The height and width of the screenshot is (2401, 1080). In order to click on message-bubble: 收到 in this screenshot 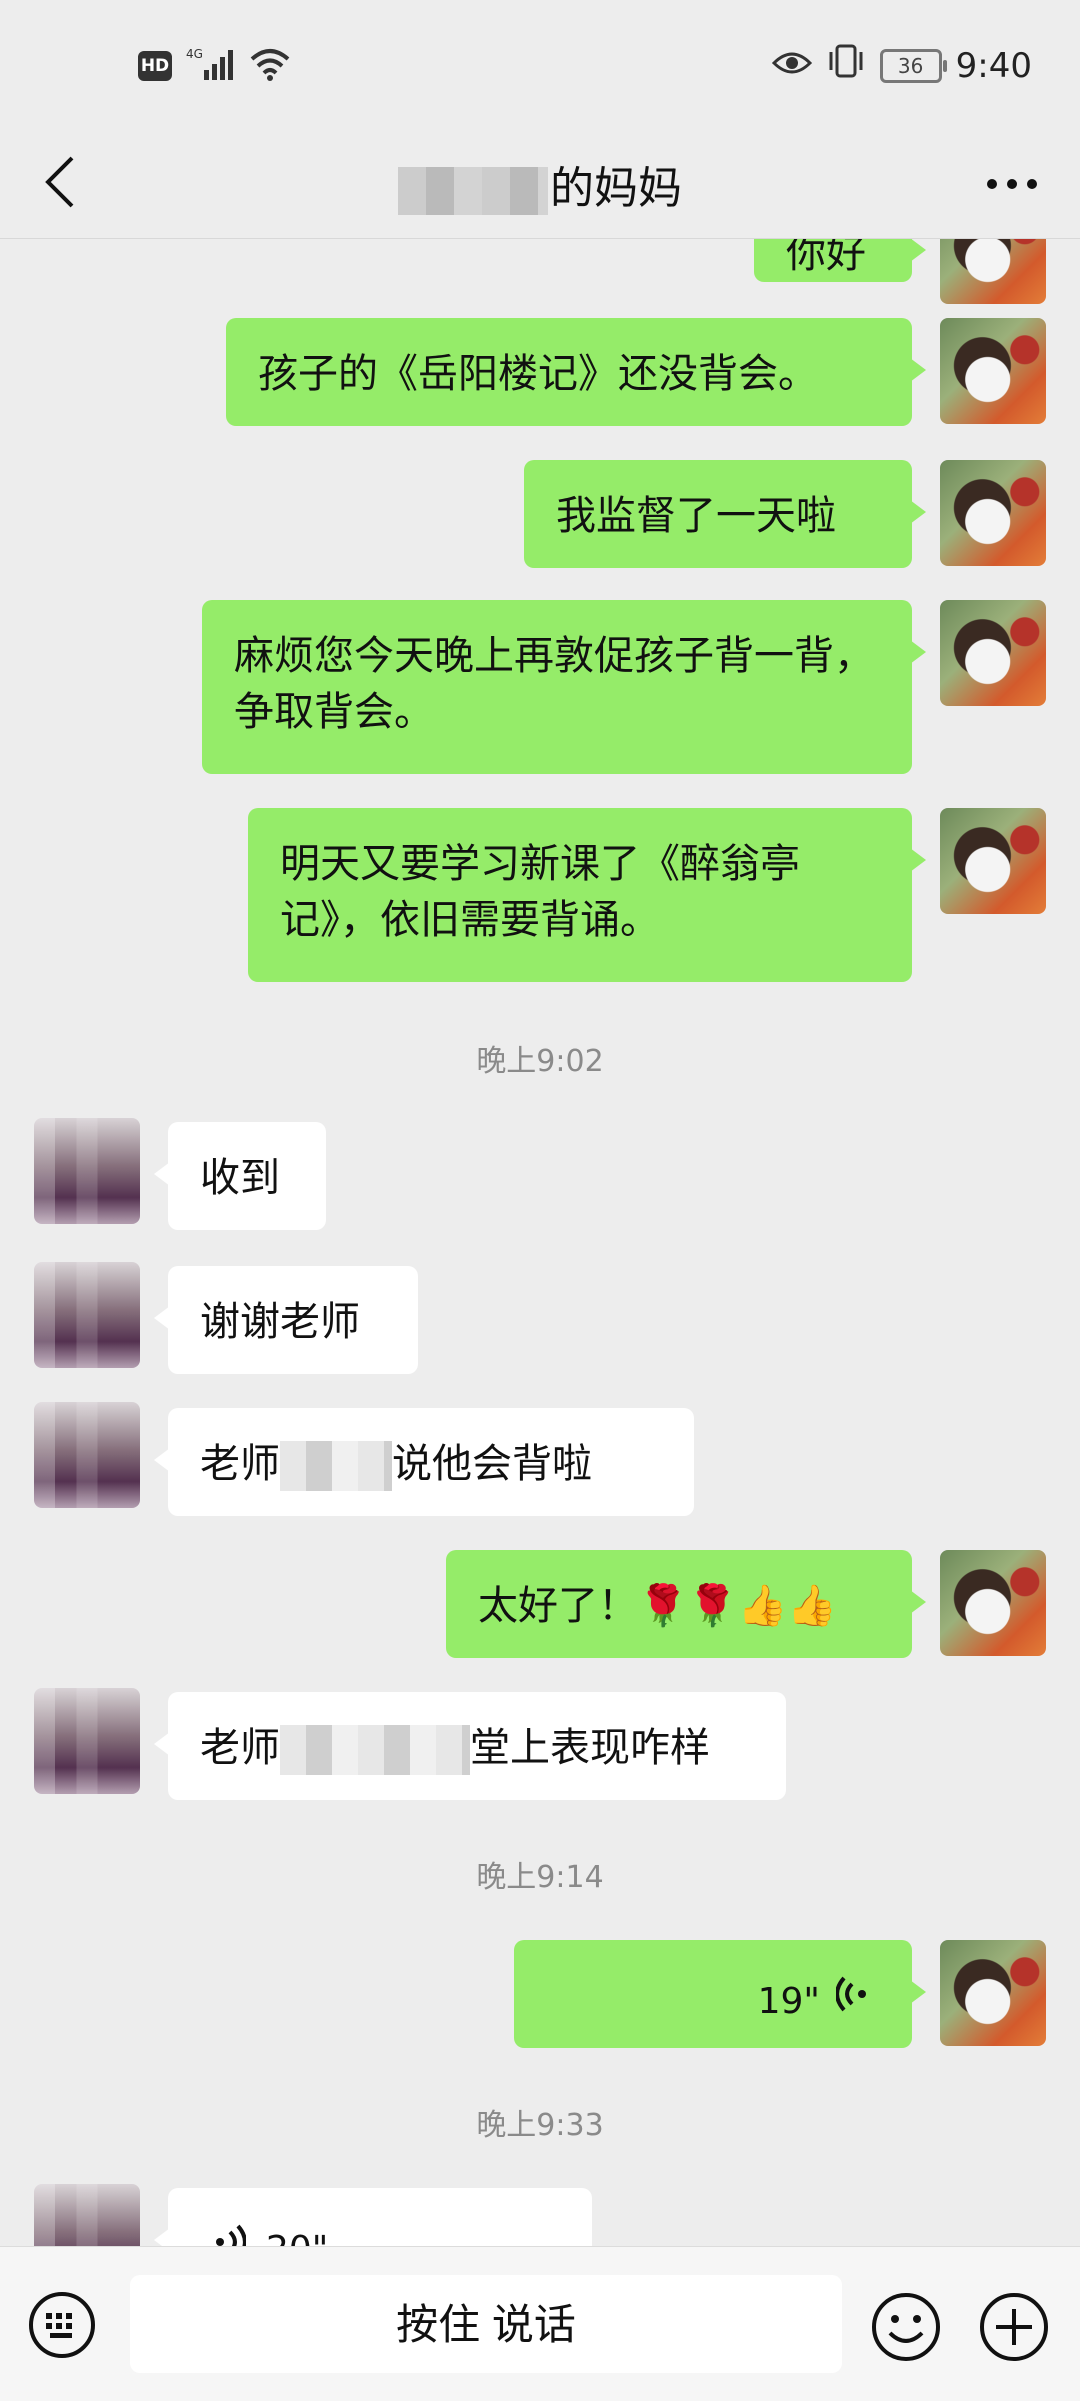, I will do `click(240, 1176)`.